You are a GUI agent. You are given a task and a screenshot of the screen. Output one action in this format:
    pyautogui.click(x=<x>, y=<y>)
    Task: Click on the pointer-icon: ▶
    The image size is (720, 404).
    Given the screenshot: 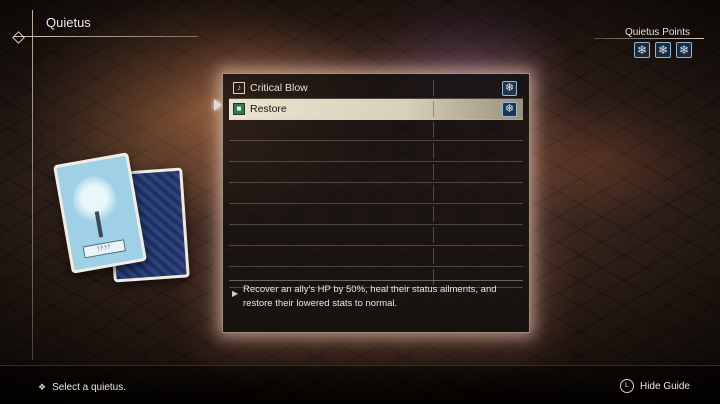 What is the action you would take?
    pyautogui.click(x=235, y=293)
    